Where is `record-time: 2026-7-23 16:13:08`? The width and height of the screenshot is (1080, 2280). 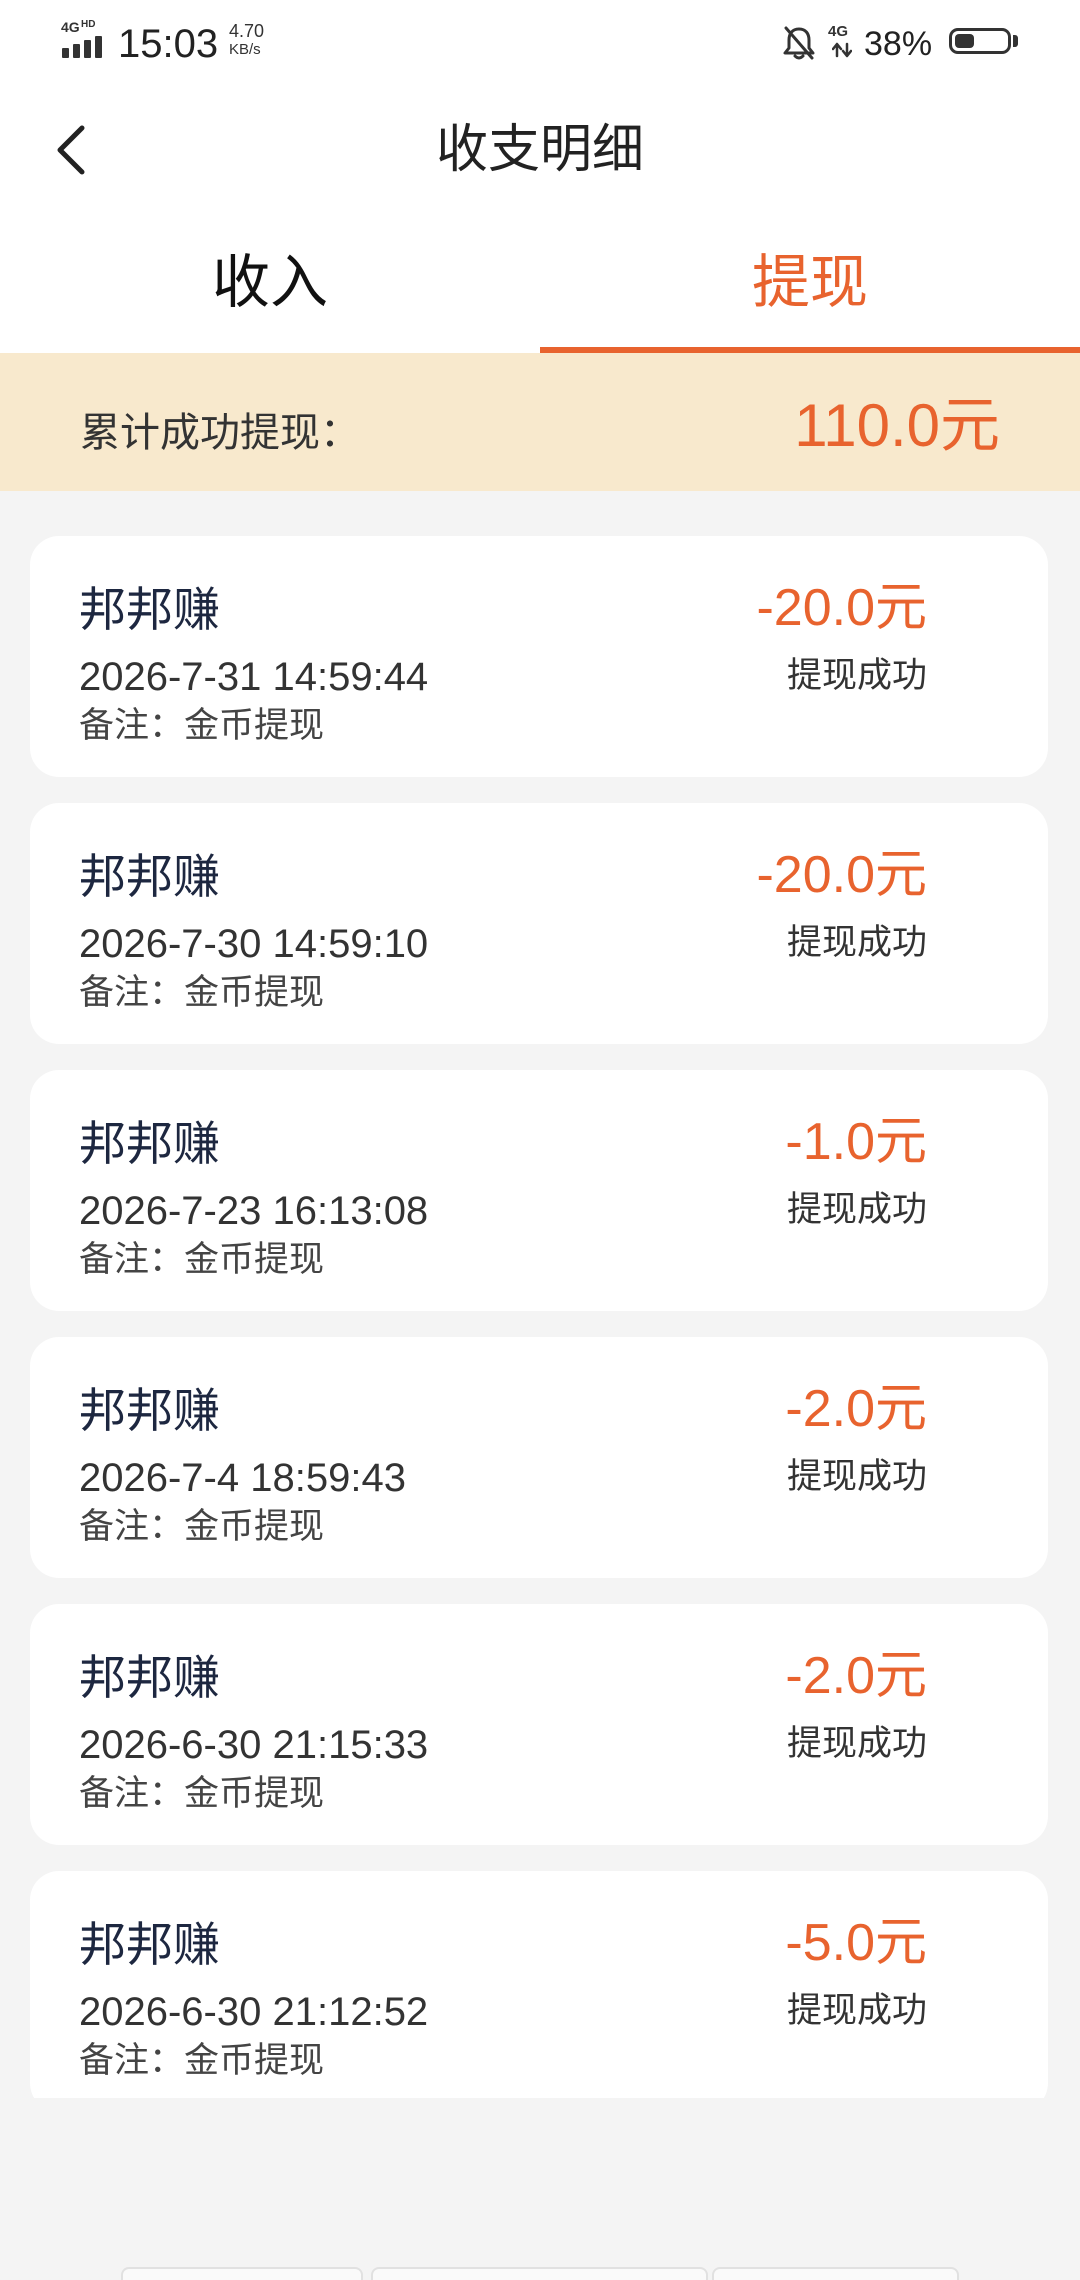
record-time: 2026-7-23 16:13:08 is located at coordinates (254, 1211).